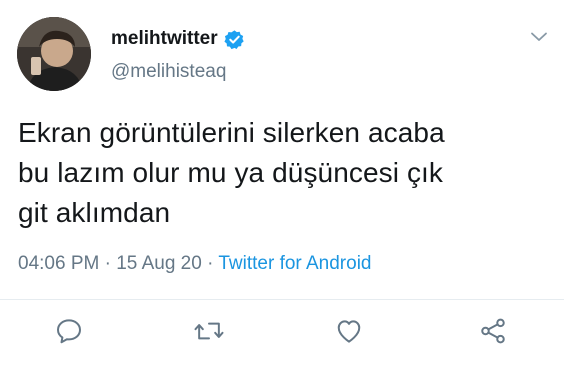 This screenshot has height=376, width=564. Describe the element at coordinates (231, 172) in the screenshot. I see `tweet-text-line: bu lazım olur mu ya düşüncesi çık` at that location.